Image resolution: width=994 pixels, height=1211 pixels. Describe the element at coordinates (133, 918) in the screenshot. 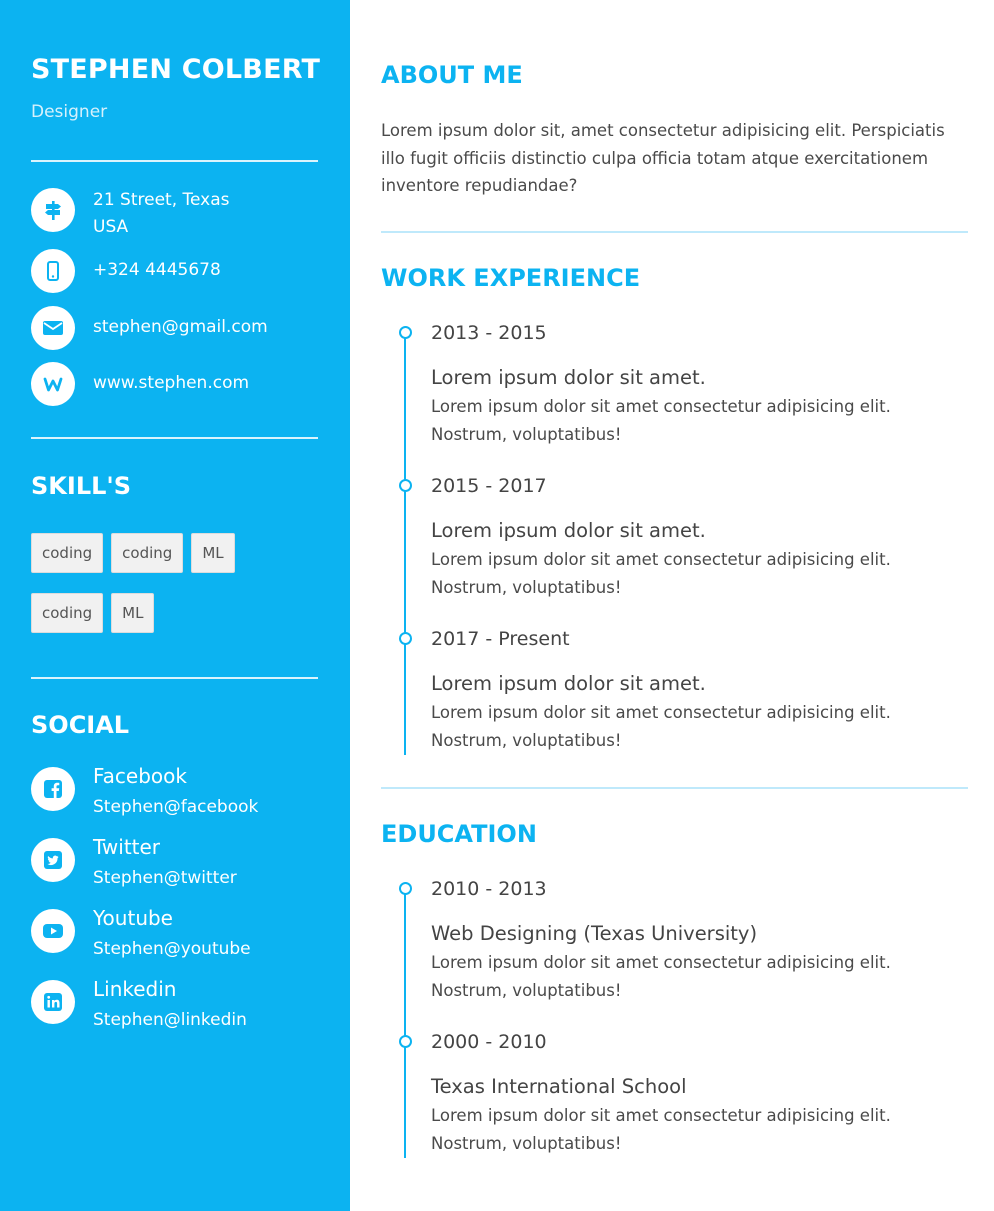

I see `social-platform: Youtube` at that location.